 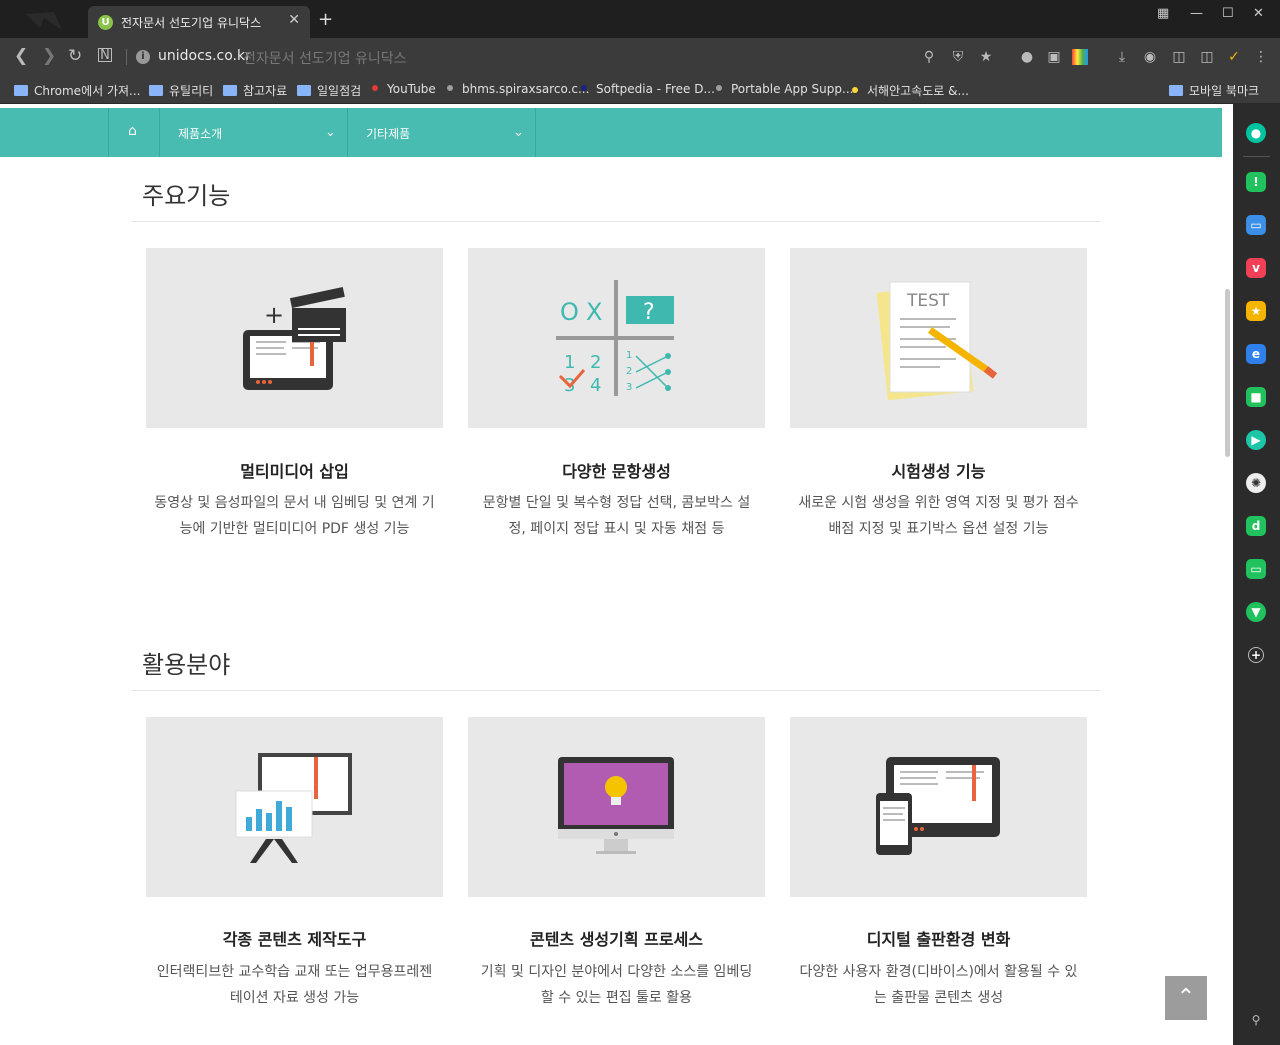 I want to click on nav-item-products: 제품소개 ⌄, so click(x=253, y=132).